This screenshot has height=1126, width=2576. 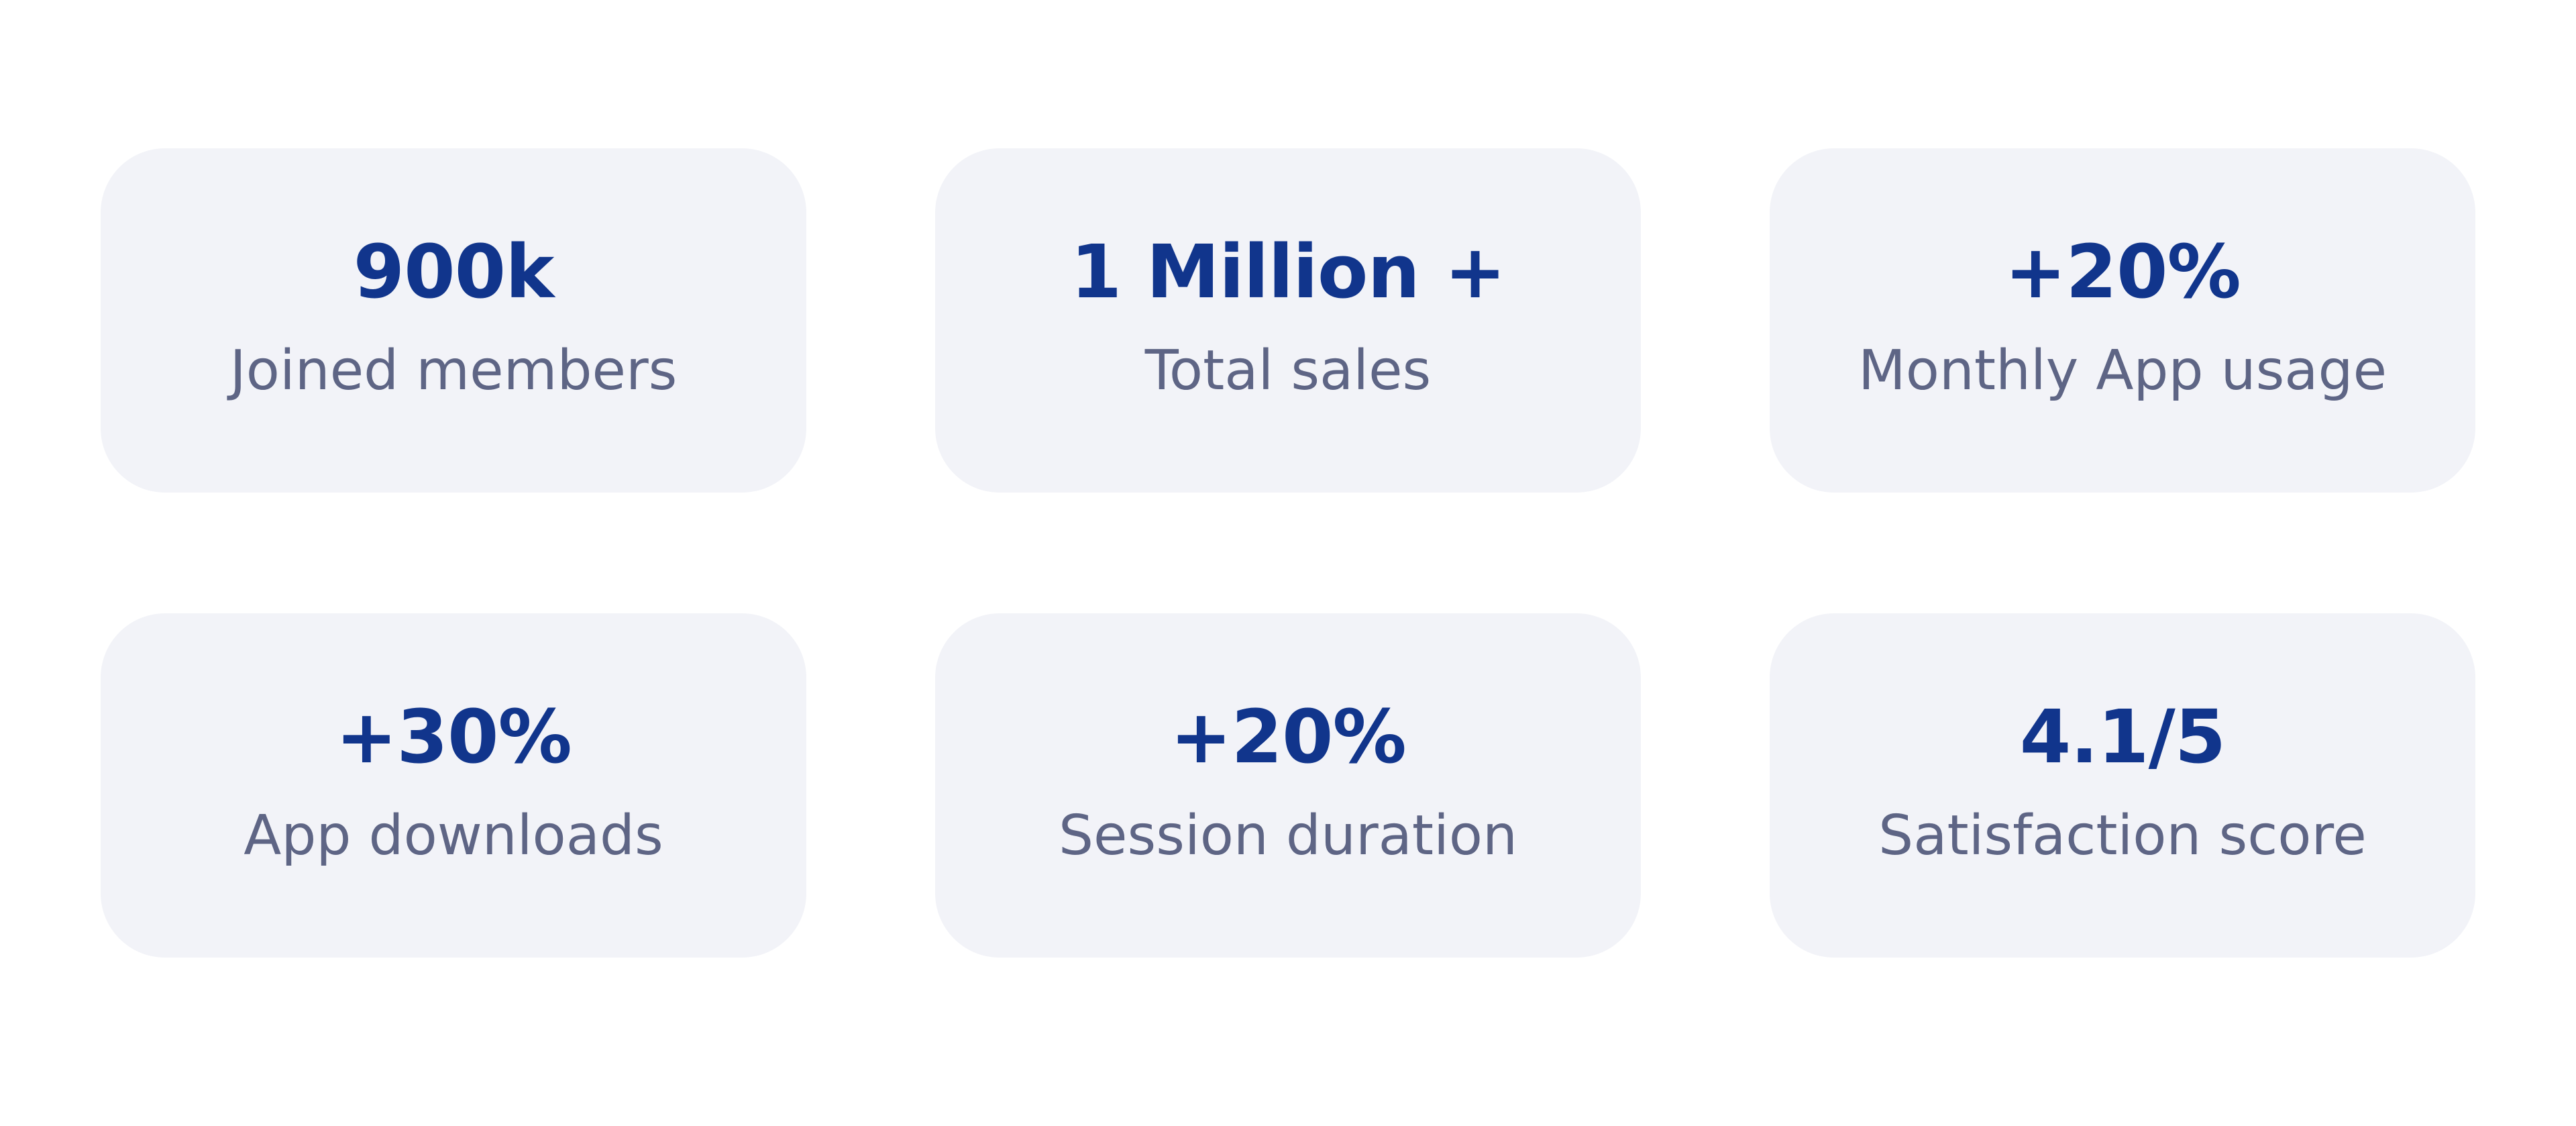 What do you see at coordinates (2122, 736) in the screenshot?
I see `stat-value: 4.1/5` at bounding box center [2122, 736].